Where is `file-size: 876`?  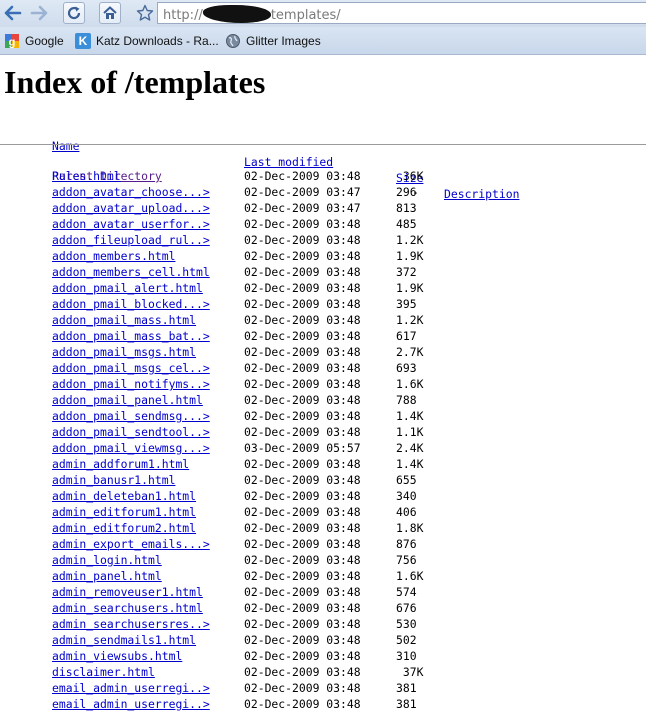 file-size: 876 is located at coordinates (406, 544).